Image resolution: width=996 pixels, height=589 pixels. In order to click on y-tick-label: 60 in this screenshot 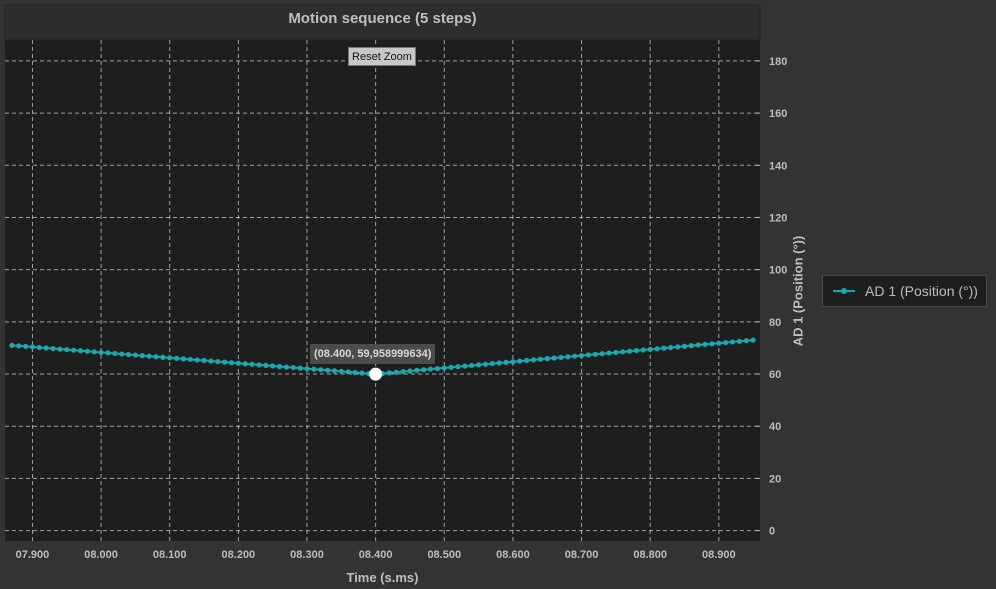, I will do `click(775, 375)`.